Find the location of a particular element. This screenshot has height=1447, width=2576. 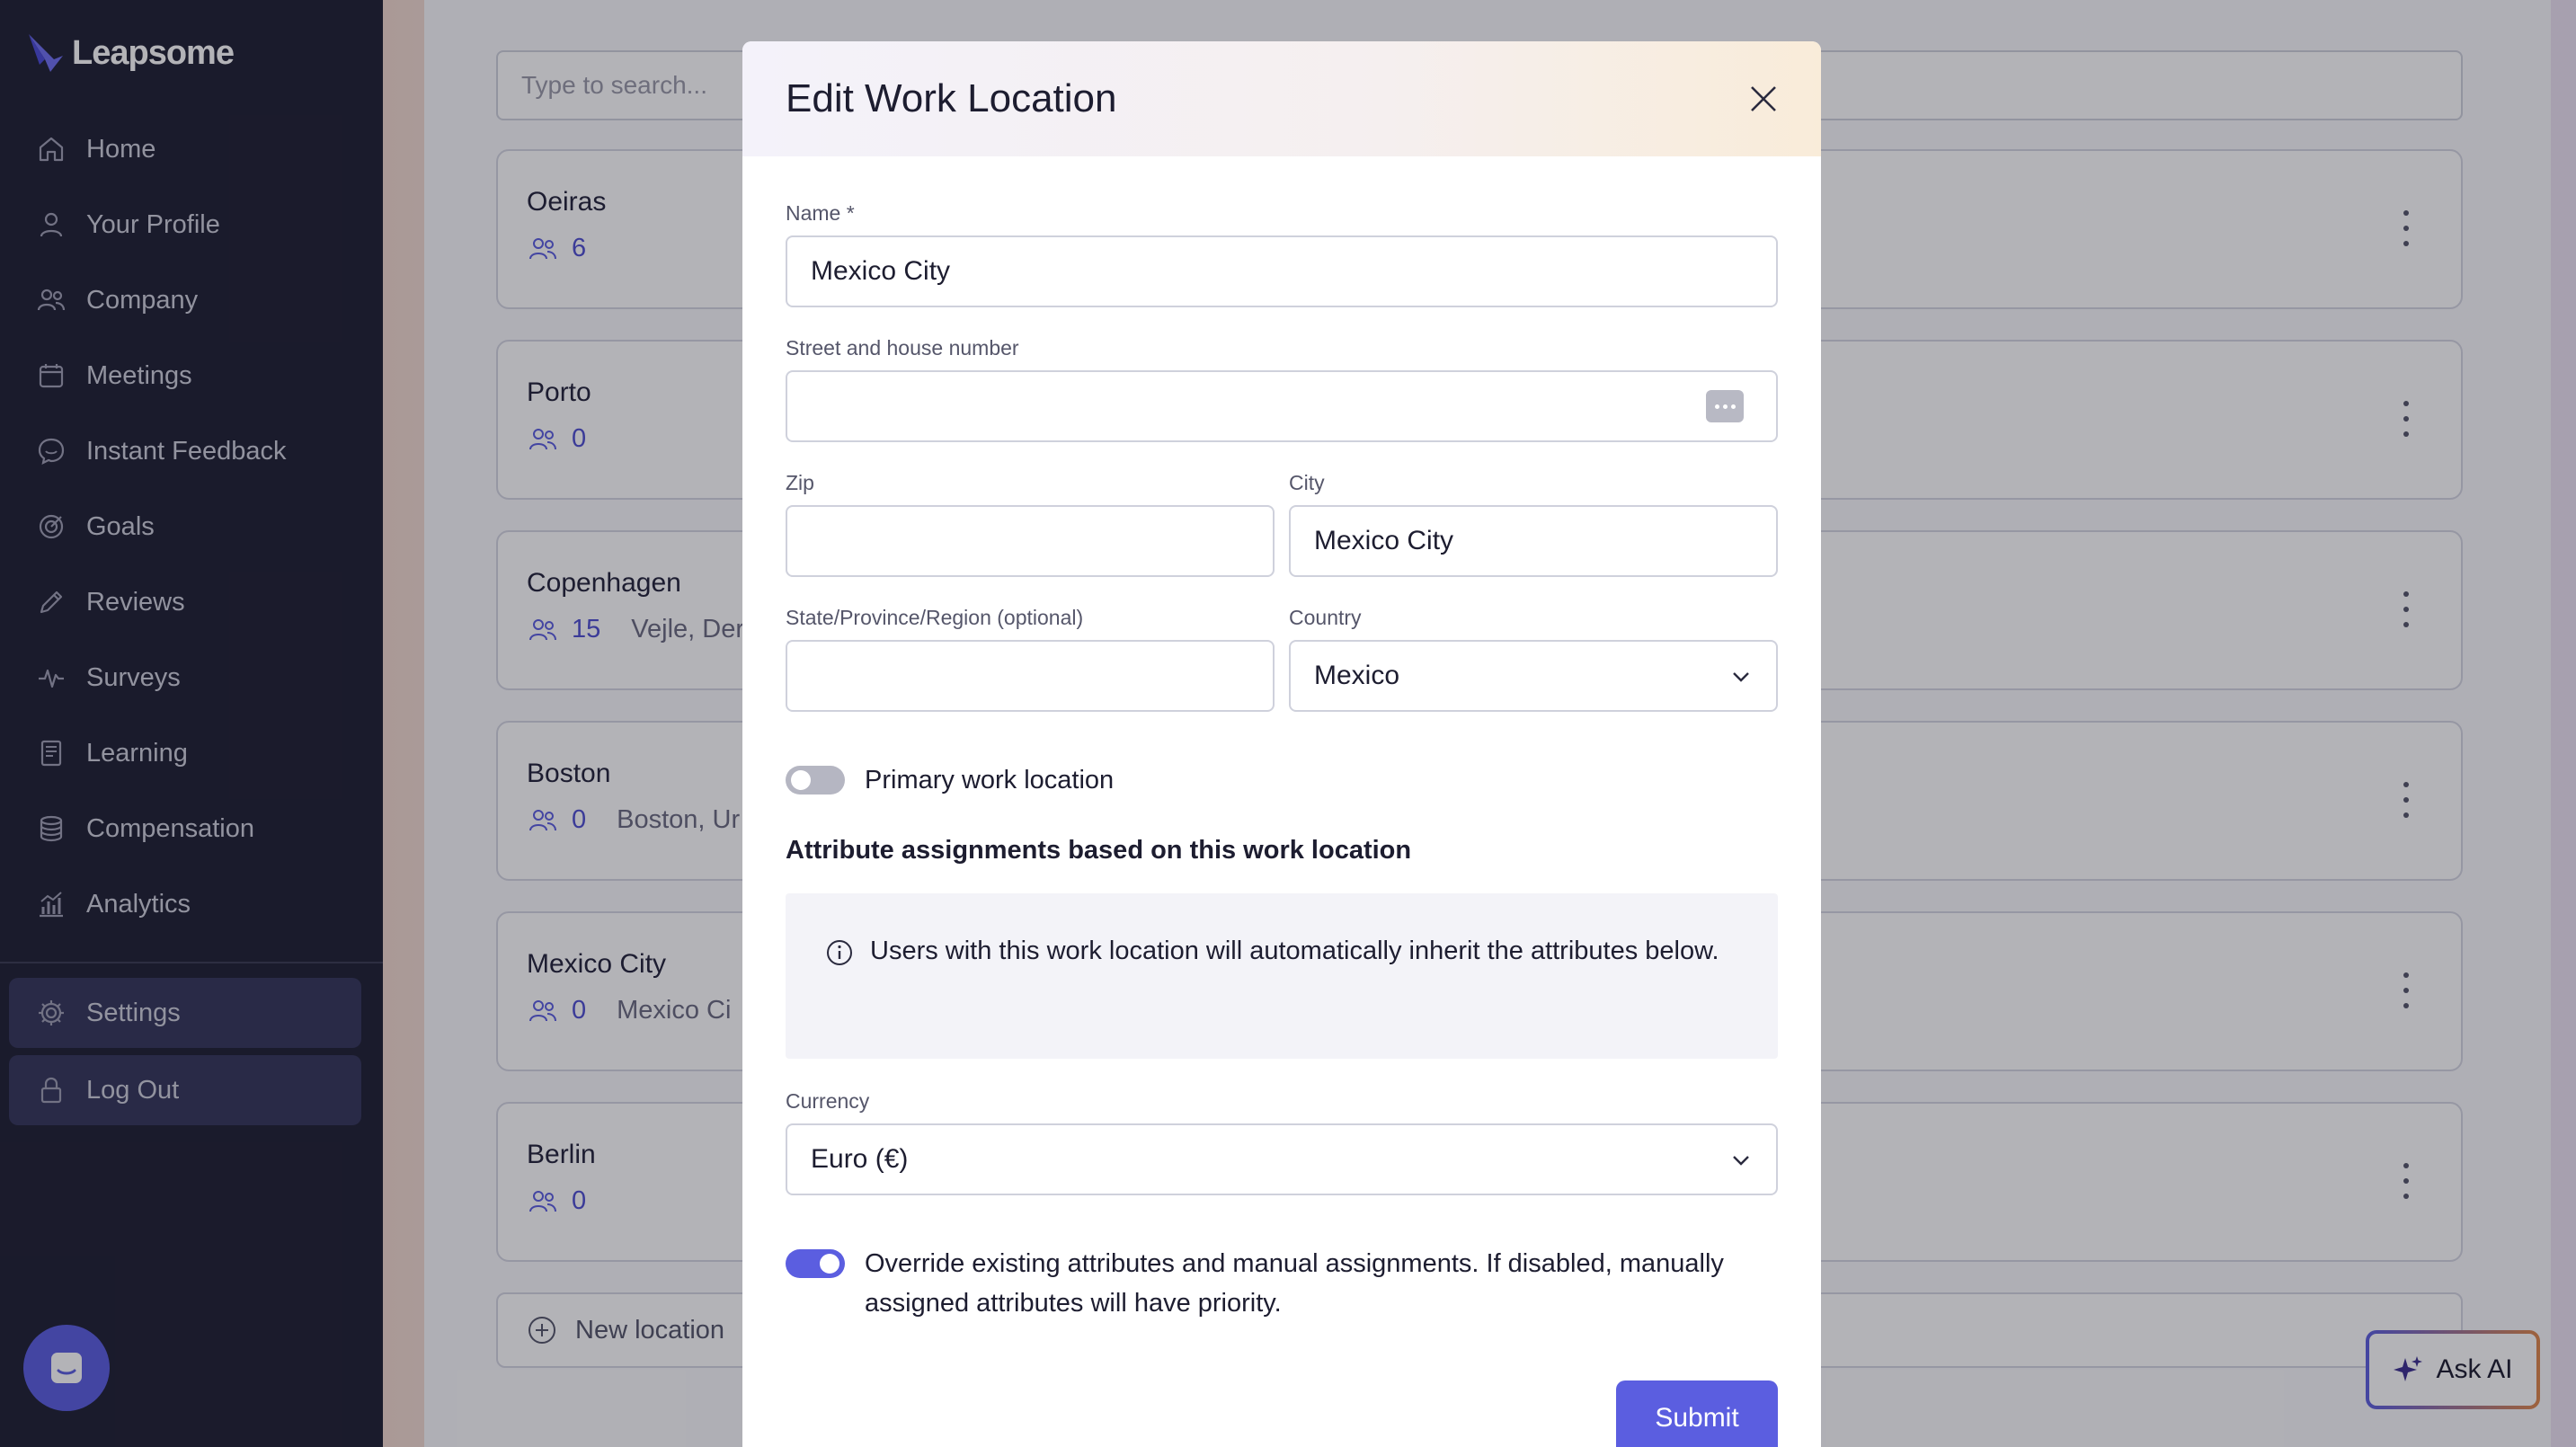

name-input: Mexico City is located at coordinates (1282, 271).